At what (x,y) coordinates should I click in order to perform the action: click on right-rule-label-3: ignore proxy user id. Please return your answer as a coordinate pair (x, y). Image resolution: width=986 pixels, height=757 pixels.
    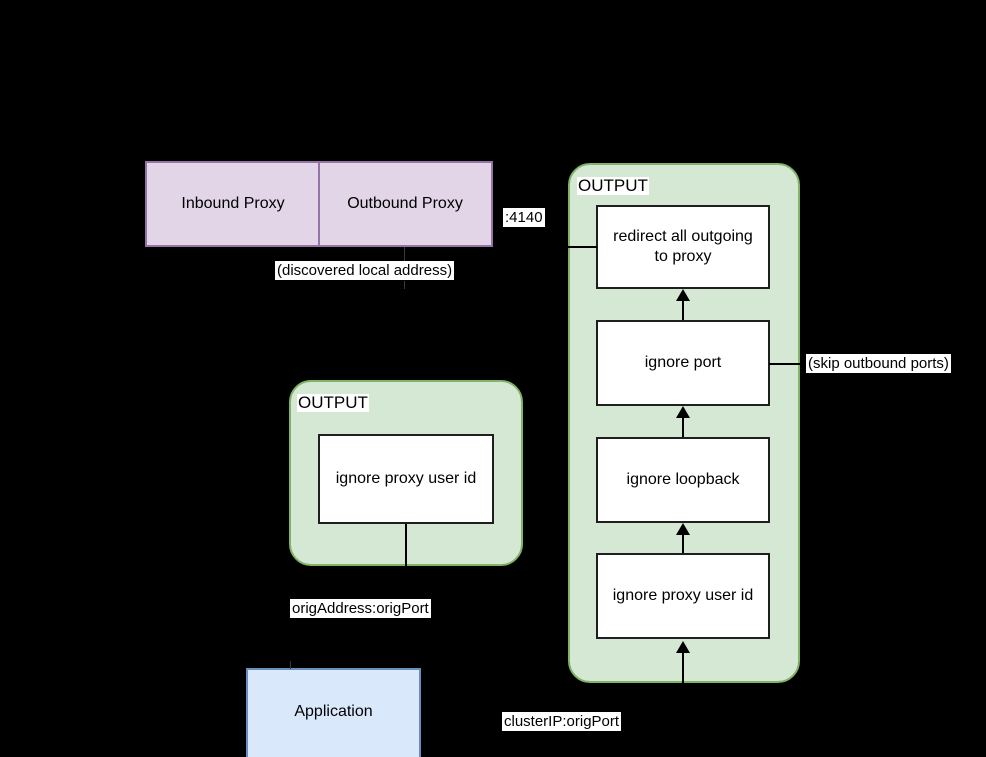
    Looking at the image, I should click on (683, 595).